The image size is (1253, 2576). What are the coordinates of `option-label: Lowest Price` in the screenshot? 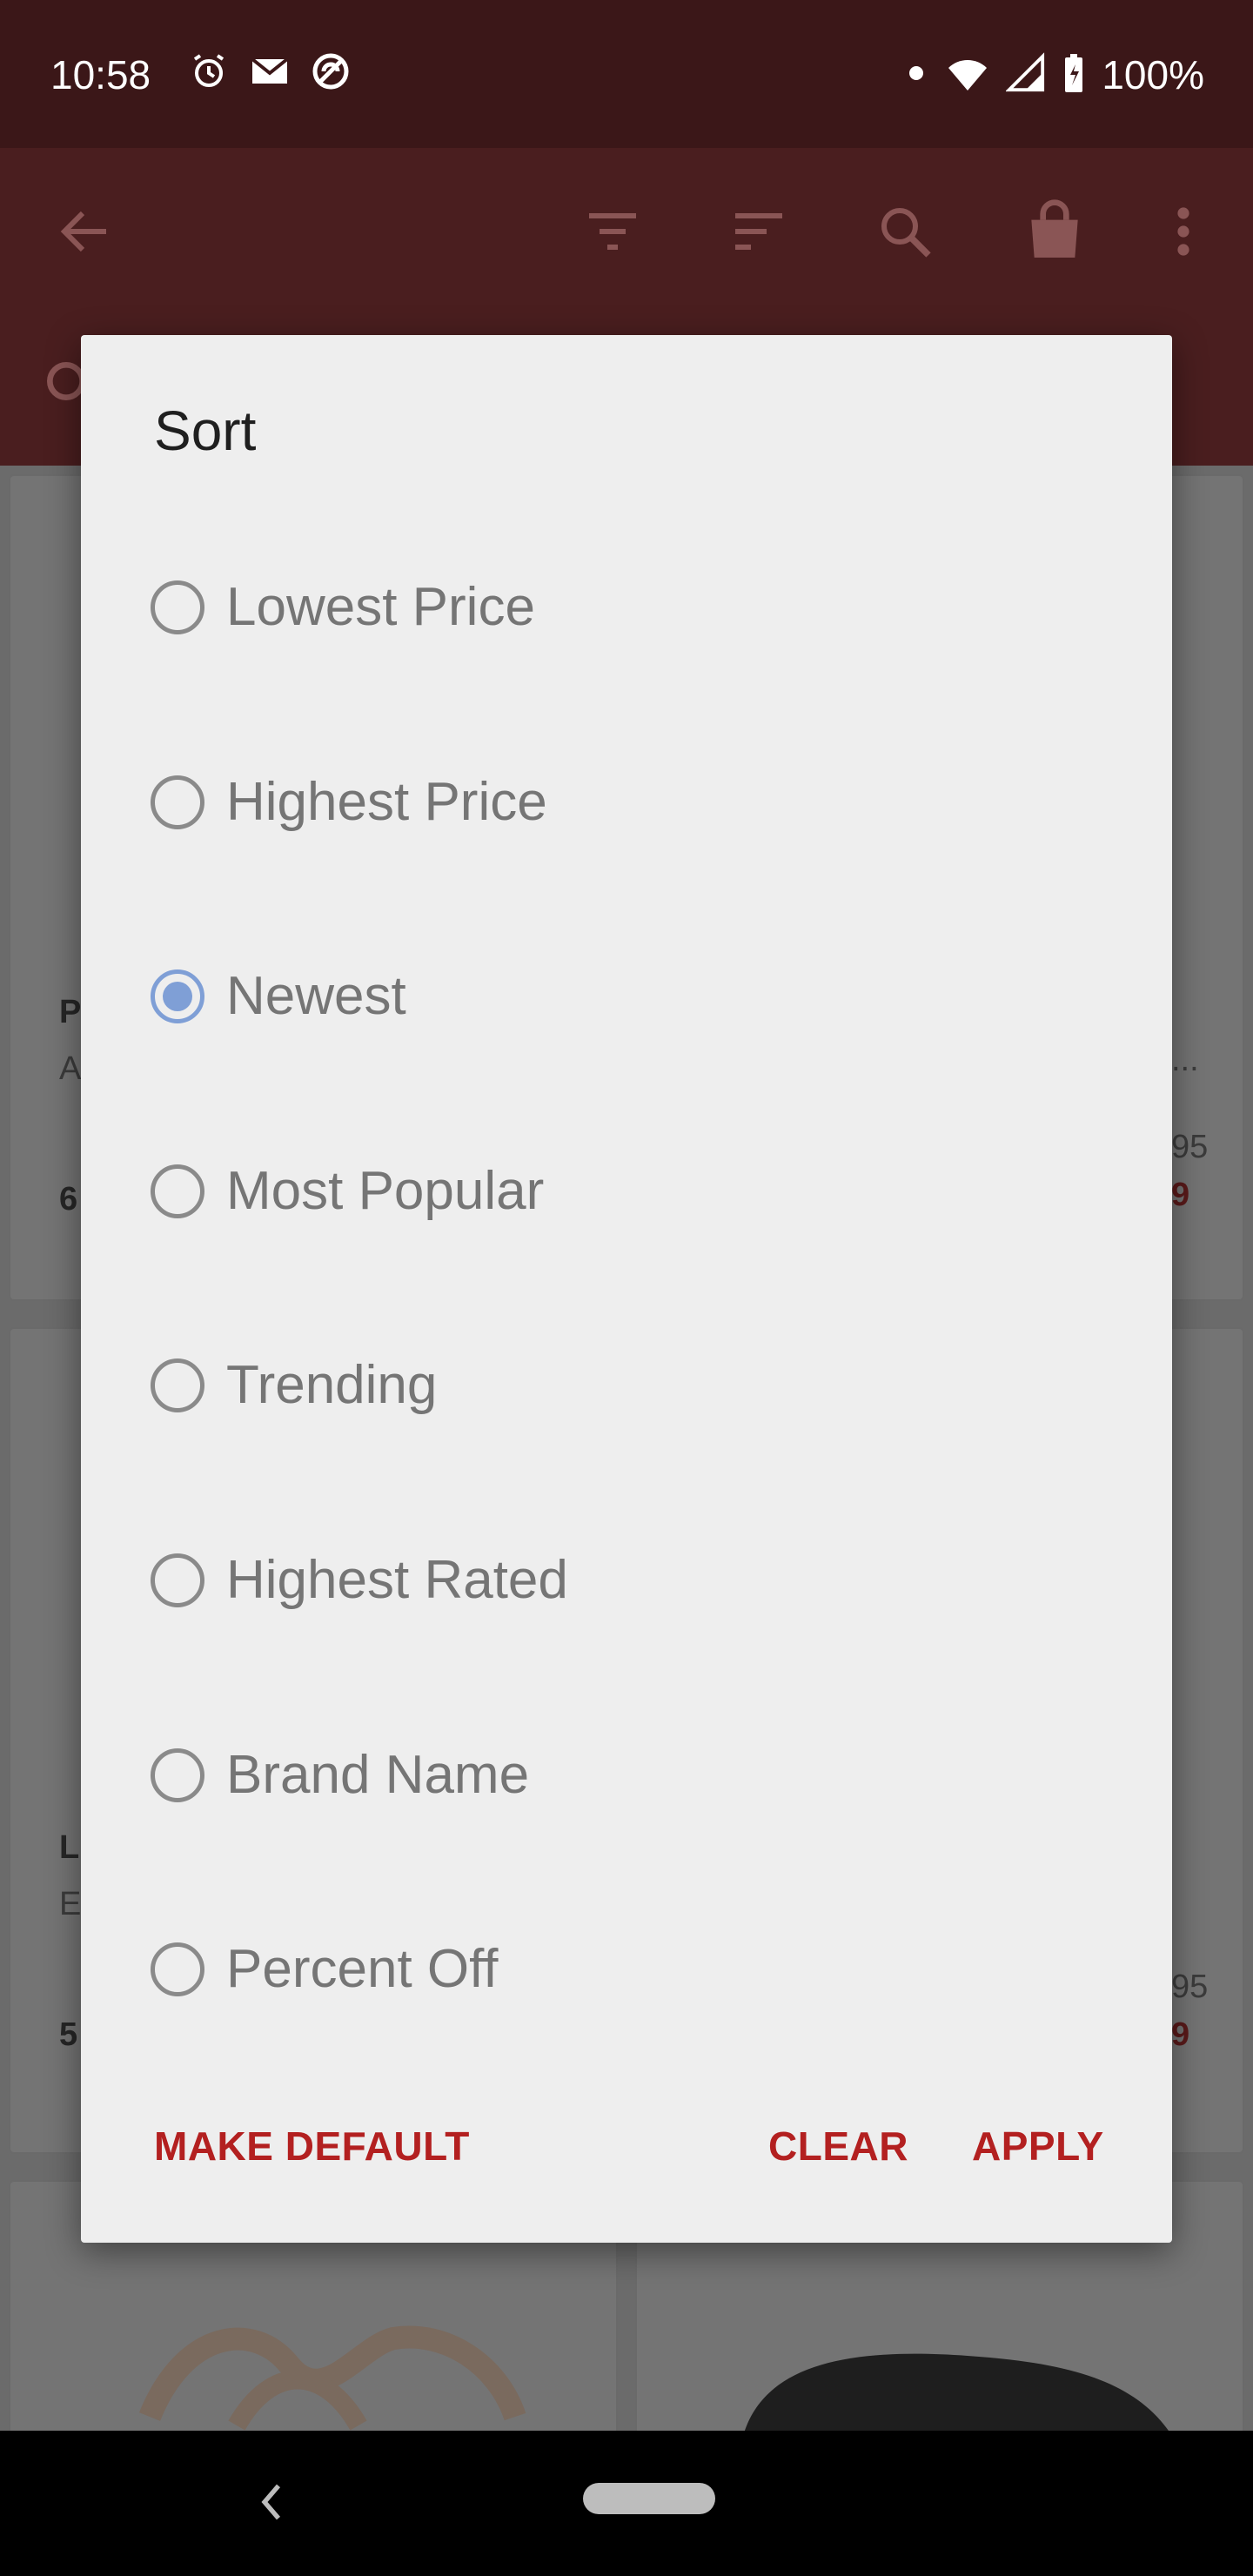 It's located at (380, 607).